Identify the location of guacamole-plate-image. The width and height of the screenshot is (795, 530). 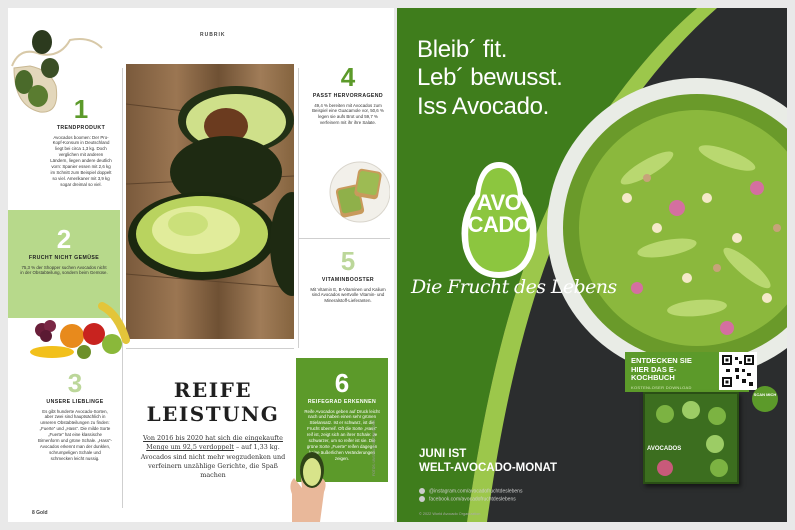
(359, 192).